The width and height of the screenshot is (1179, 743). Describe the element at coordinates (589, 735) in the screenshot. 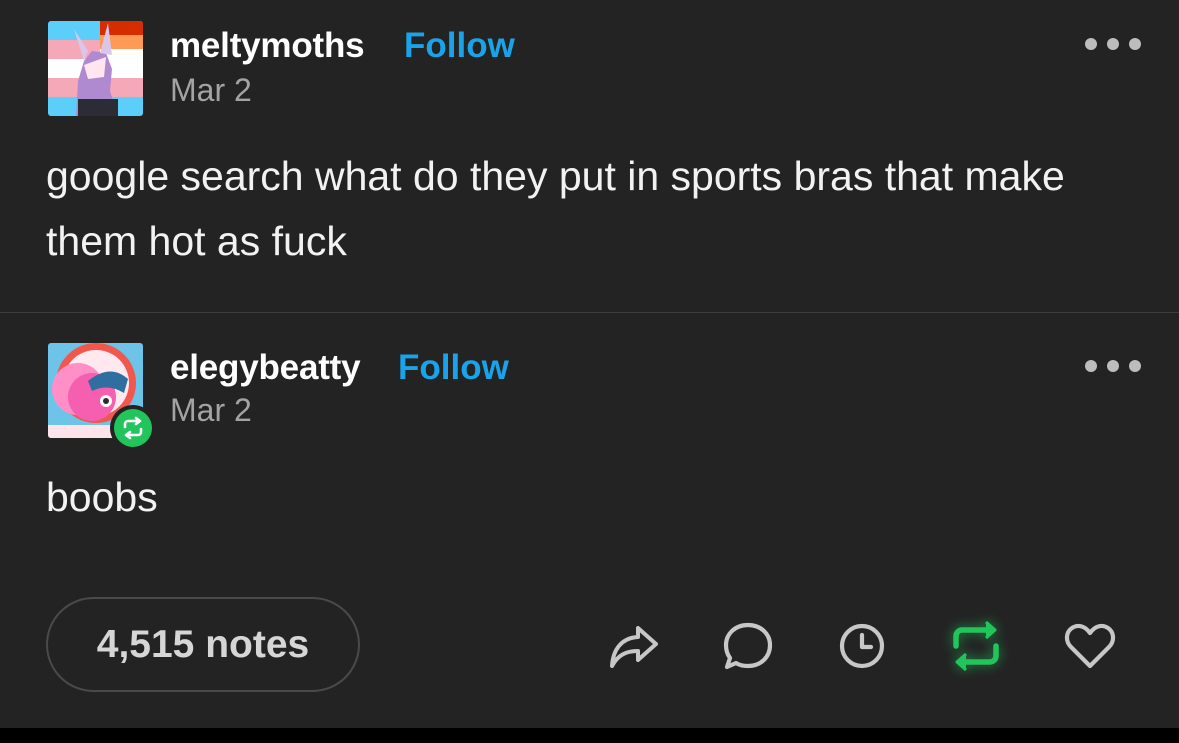

I see `bottom-edge` at that location.